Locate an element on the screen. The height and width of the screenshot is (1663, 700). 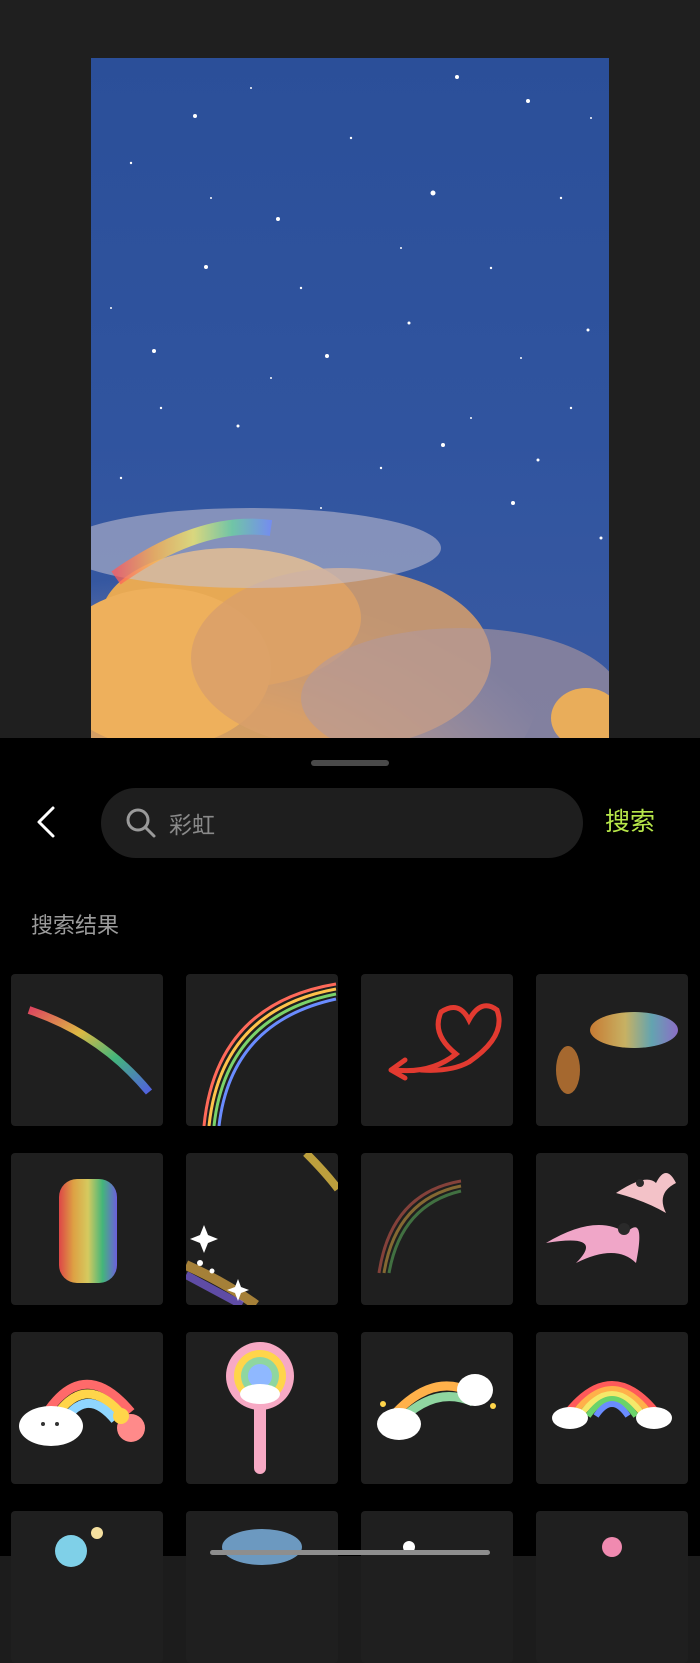
rainbow-arc-sticker is located at coordinates (262, 1050).